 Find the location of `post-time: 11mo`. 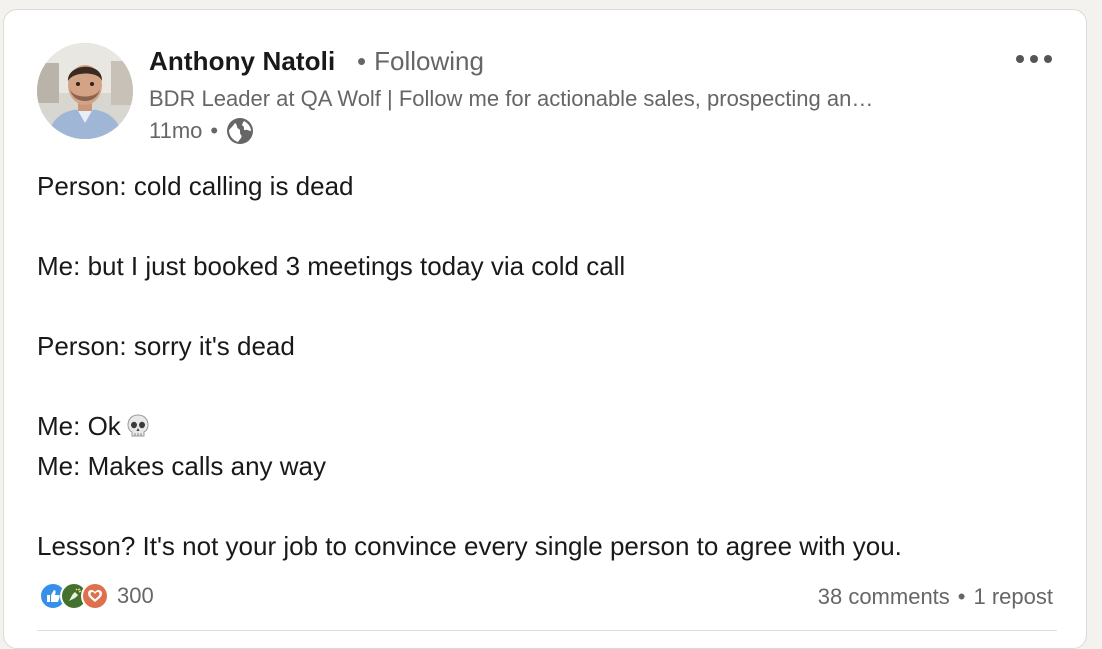

post-time: 11mo is located at coordinates (175, 131).